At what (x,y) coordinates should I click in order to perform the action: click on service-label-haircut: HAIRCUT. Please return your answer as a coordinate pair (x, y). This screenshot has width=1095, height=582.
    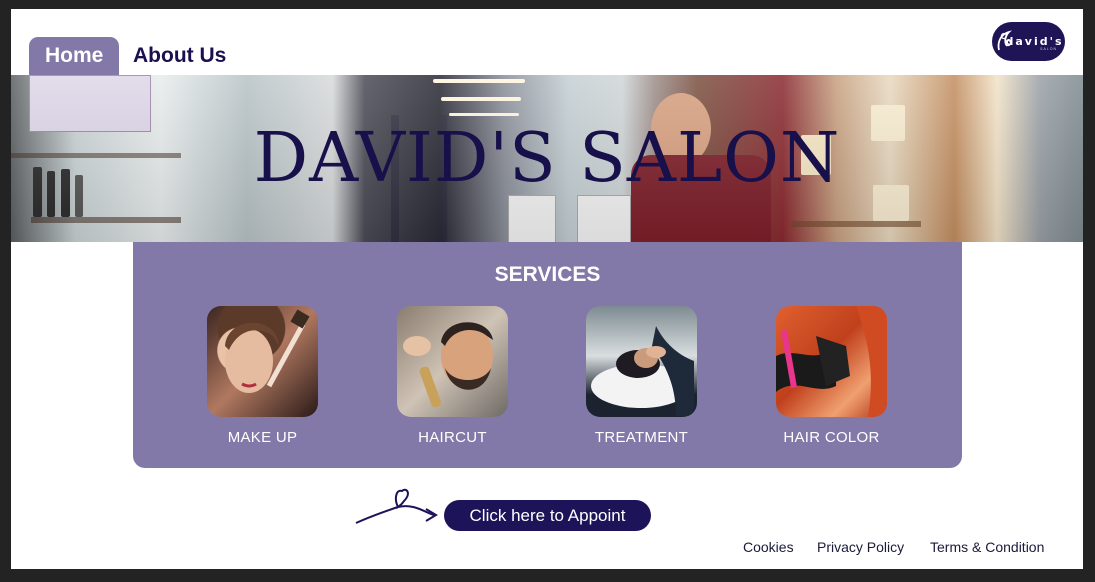
    Looking at the image, I should click on (452, 437).